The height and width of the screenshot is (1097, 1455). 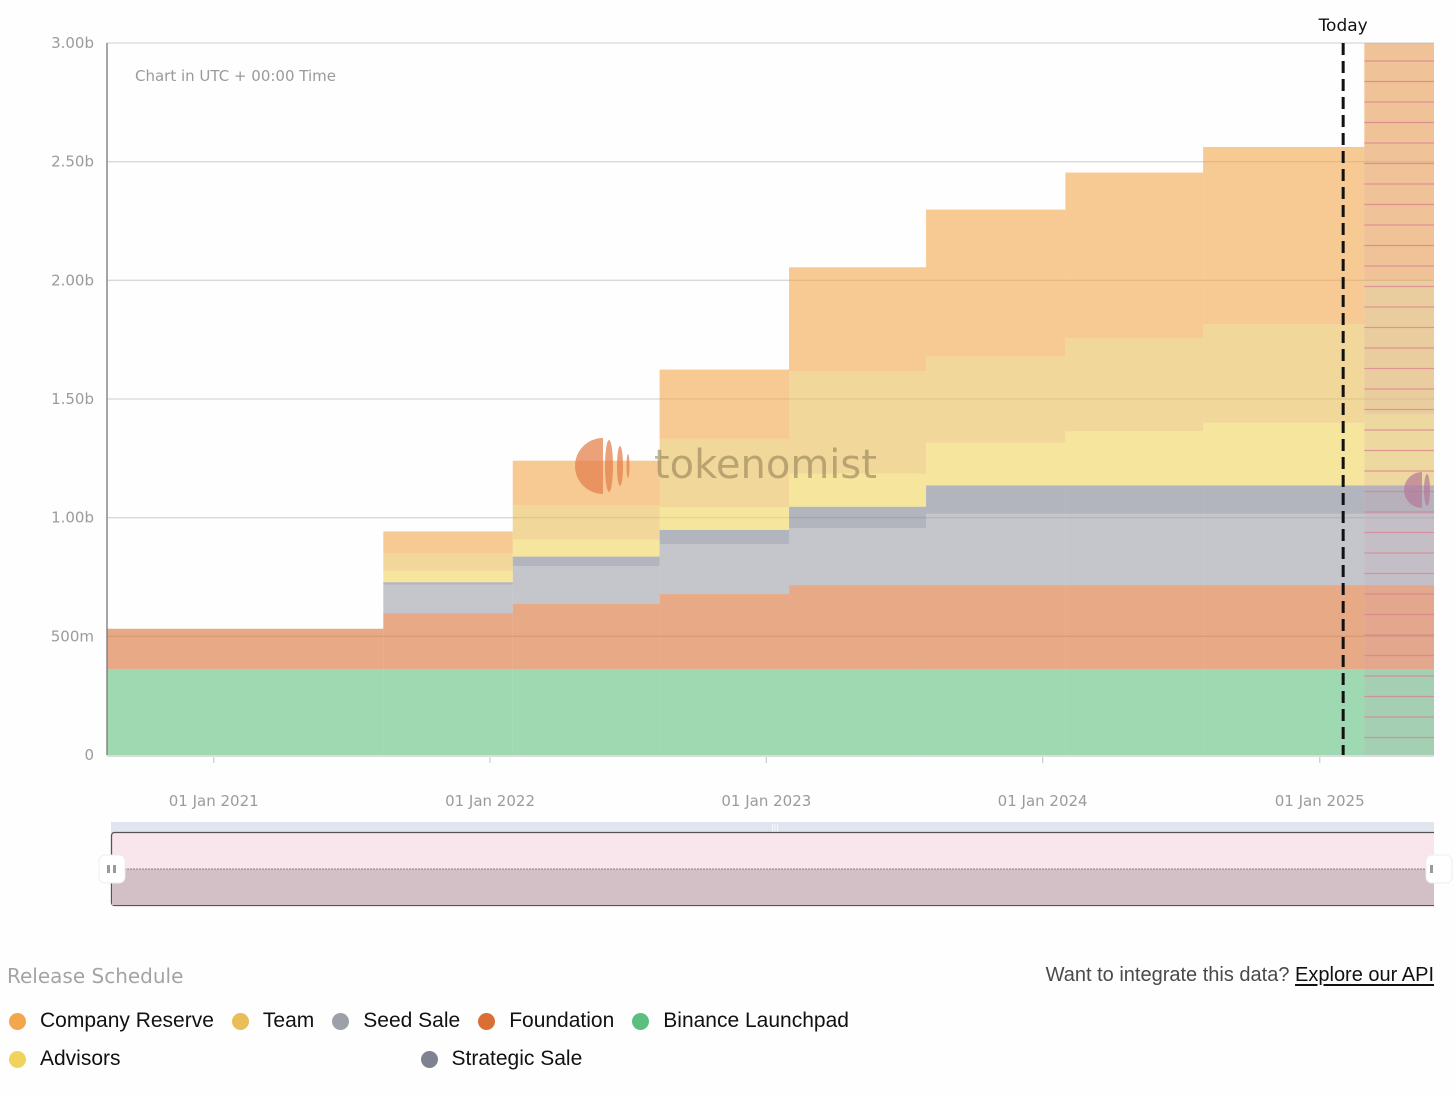 What do you see at coordinates (95, 976) in the screenshot?
I see `release-schedule-label: Release Schedule` at bounding box center [95, 976].